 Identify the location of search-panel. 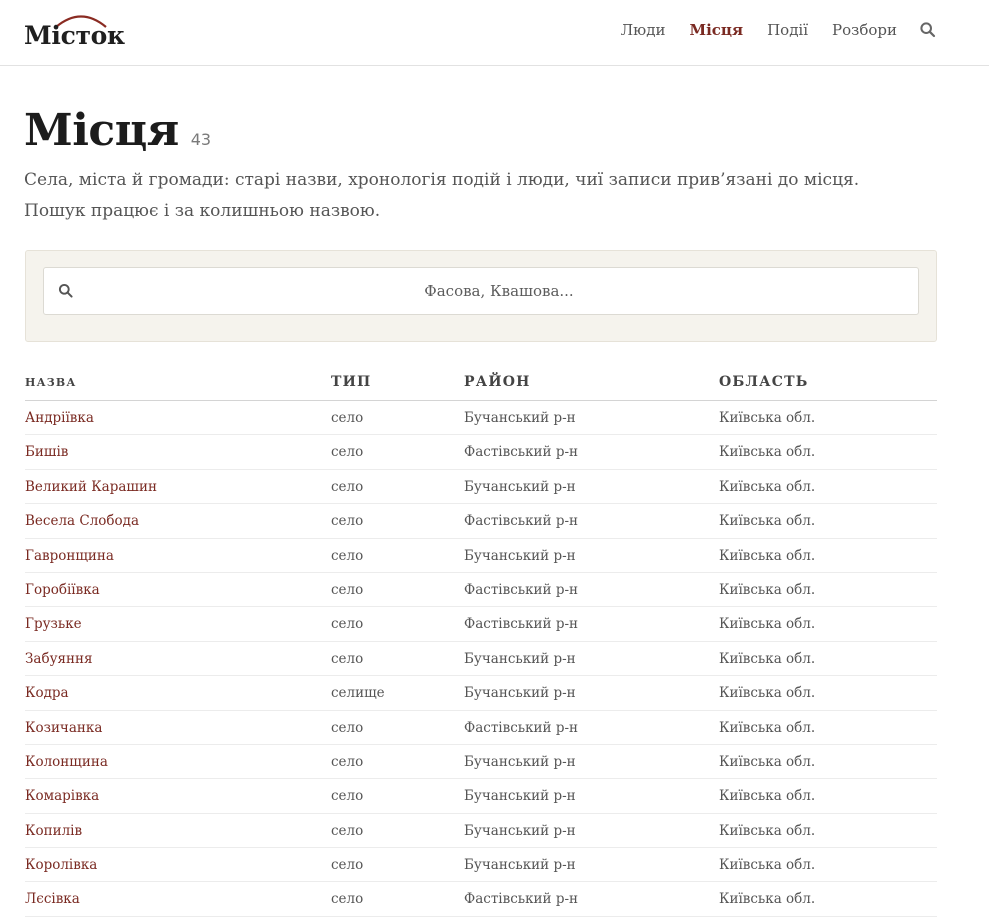
(481, 296).